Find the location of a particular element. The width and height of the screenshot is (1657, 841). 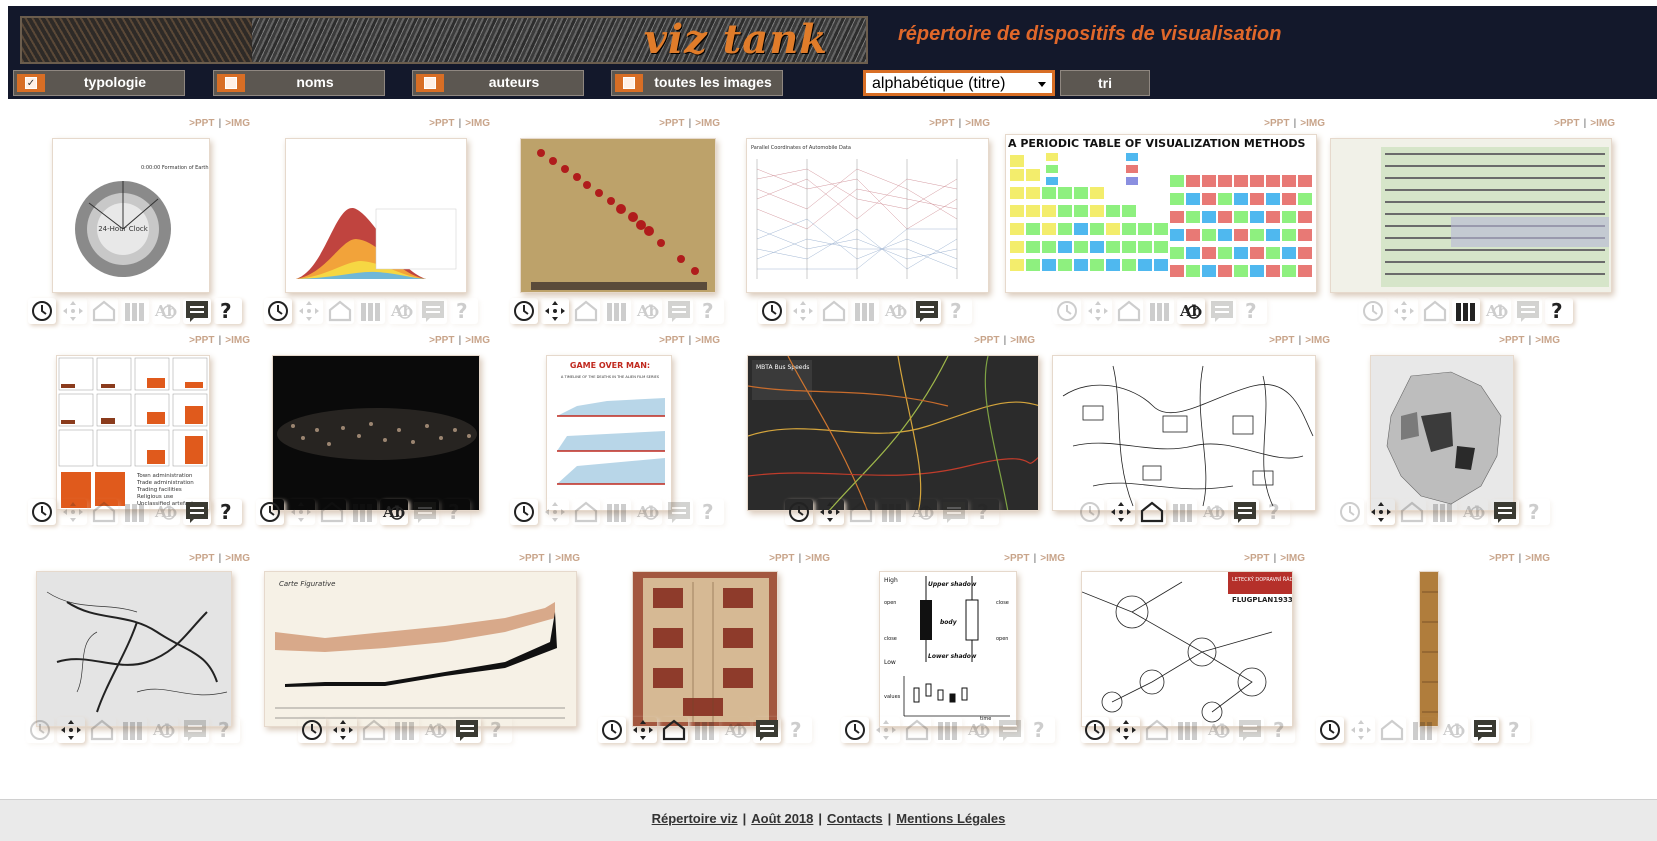

filter-auteurs: auteurs is located at coordinates (498, 83).